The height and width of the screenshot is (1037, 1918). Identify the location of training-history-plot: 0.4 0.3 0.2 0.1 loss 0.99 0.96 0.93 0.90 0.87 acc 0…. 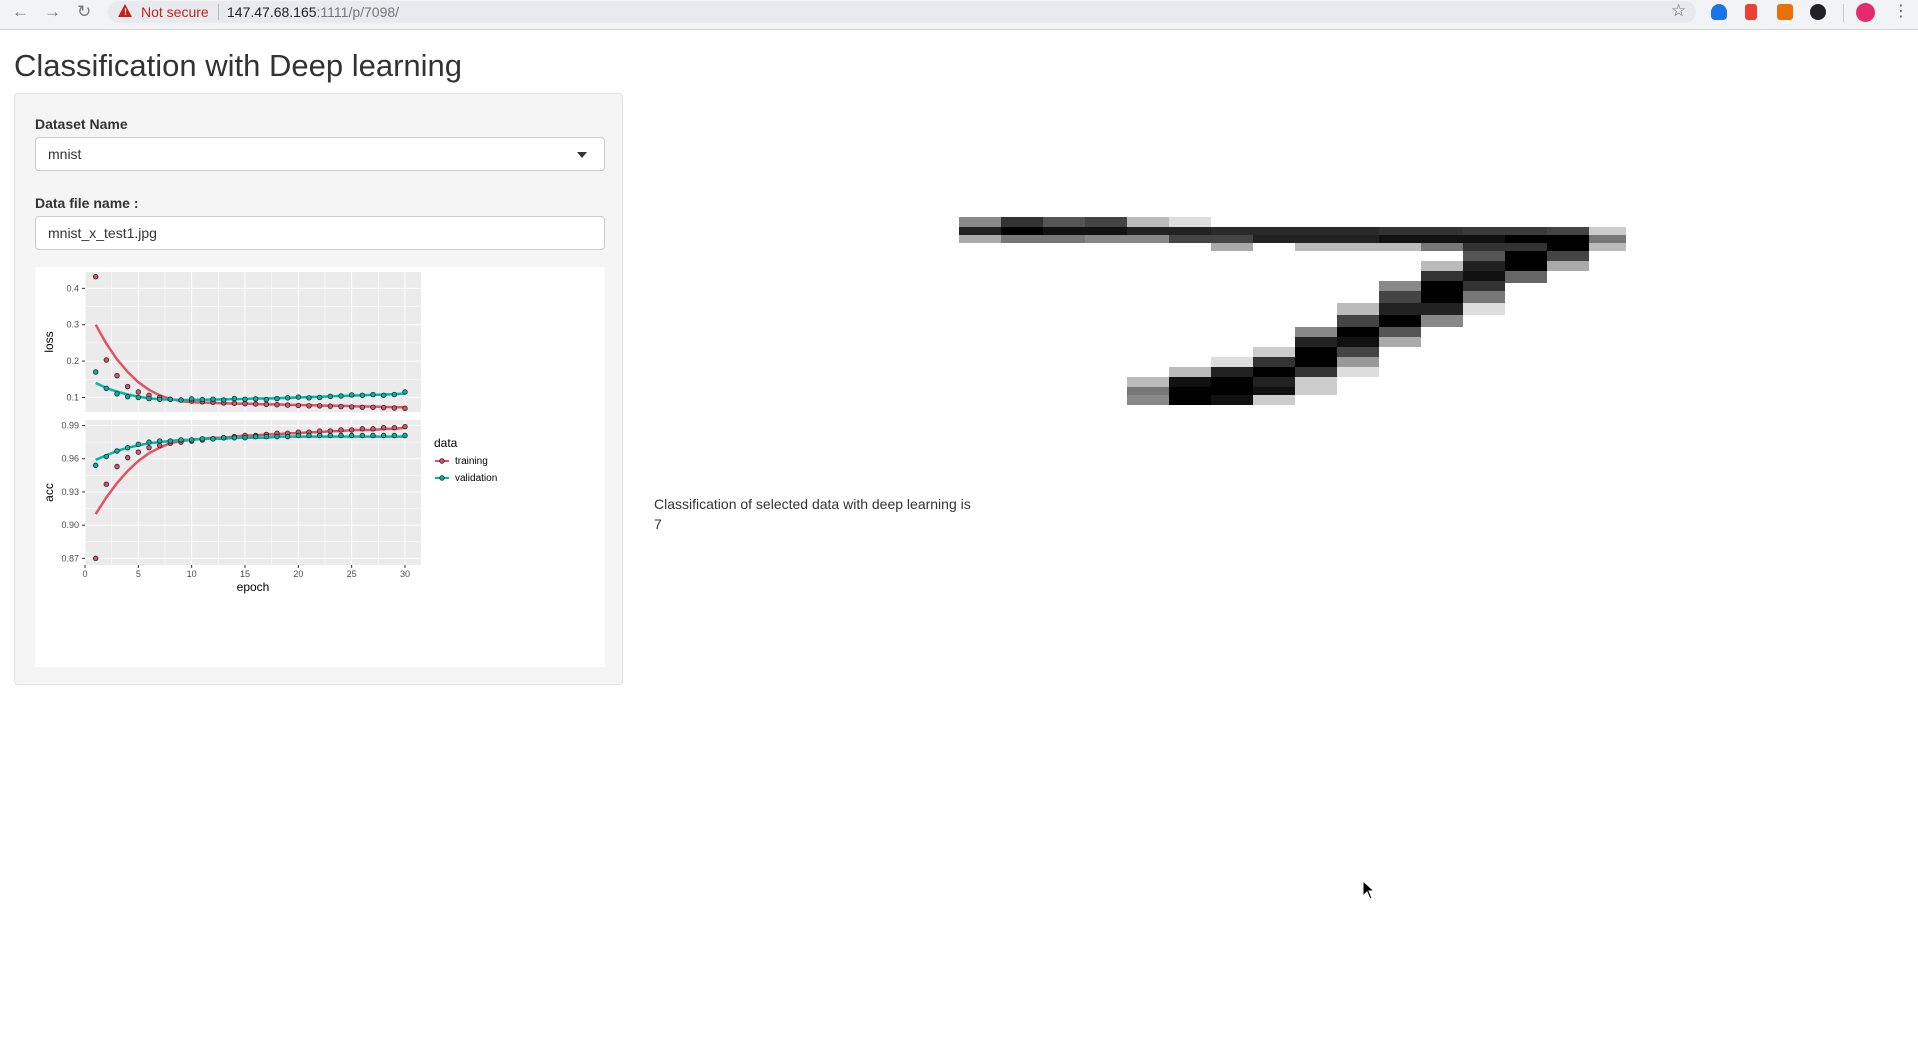
(320, 467).